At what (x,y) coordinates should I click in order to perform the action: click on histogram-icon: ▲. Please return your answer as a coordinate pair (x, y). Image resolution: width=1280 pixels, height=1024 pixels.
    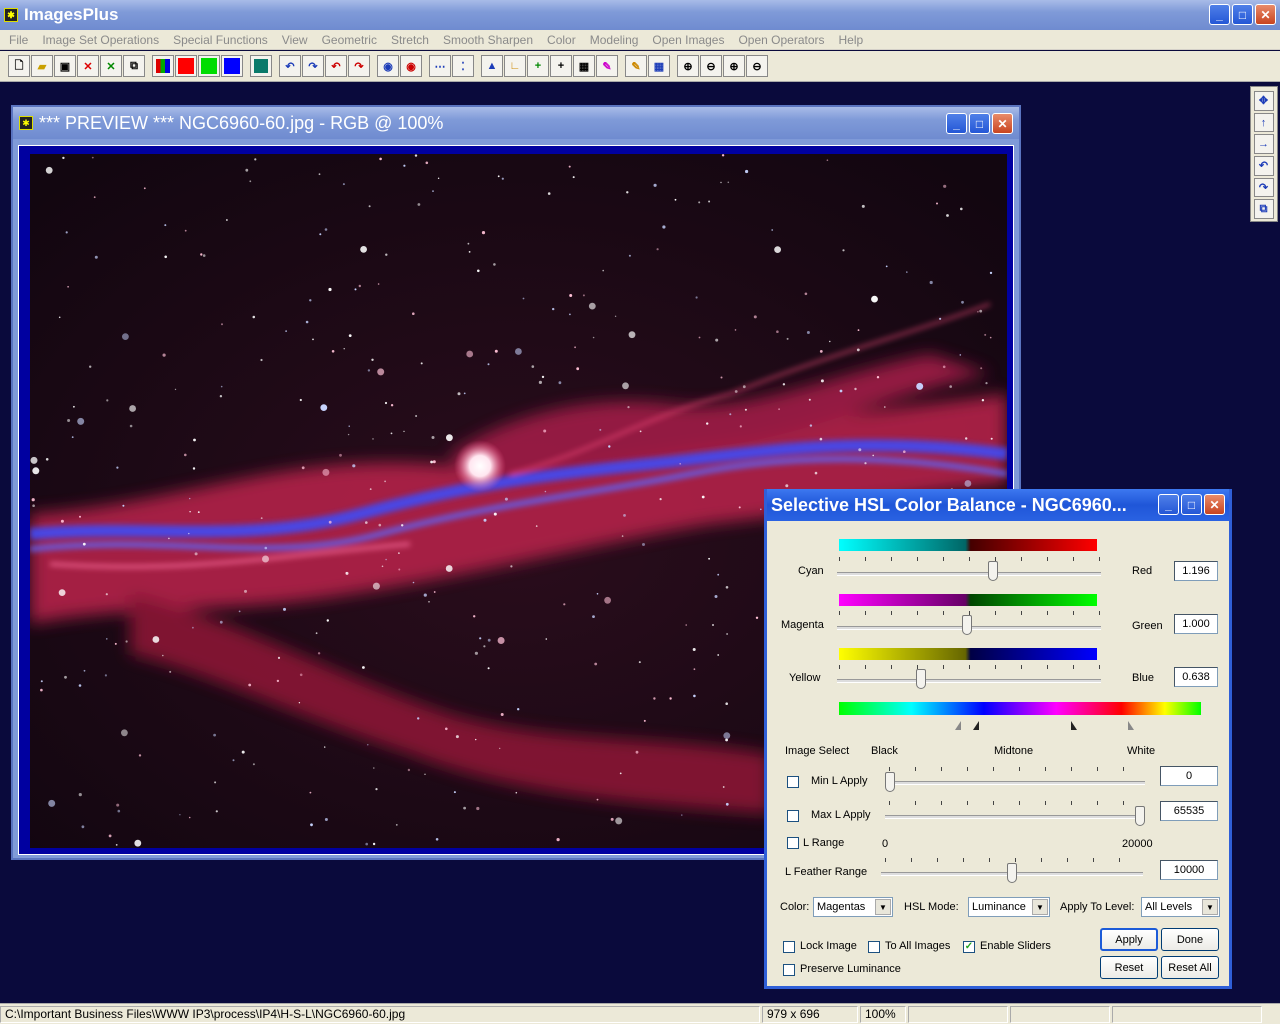
    Looking at the image, I should click on (492, 66).